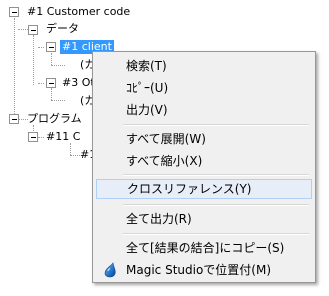  I want to click on menu-item-label: Magic Studioで位置付(M), so click(199, 270).